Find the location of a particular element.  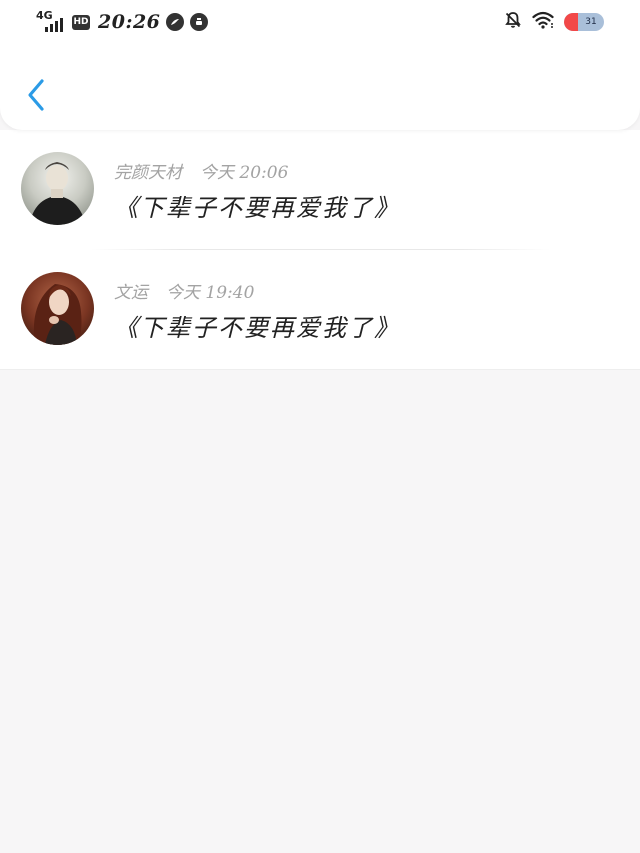

app-notification-icon is located at coordinates (175, 22).